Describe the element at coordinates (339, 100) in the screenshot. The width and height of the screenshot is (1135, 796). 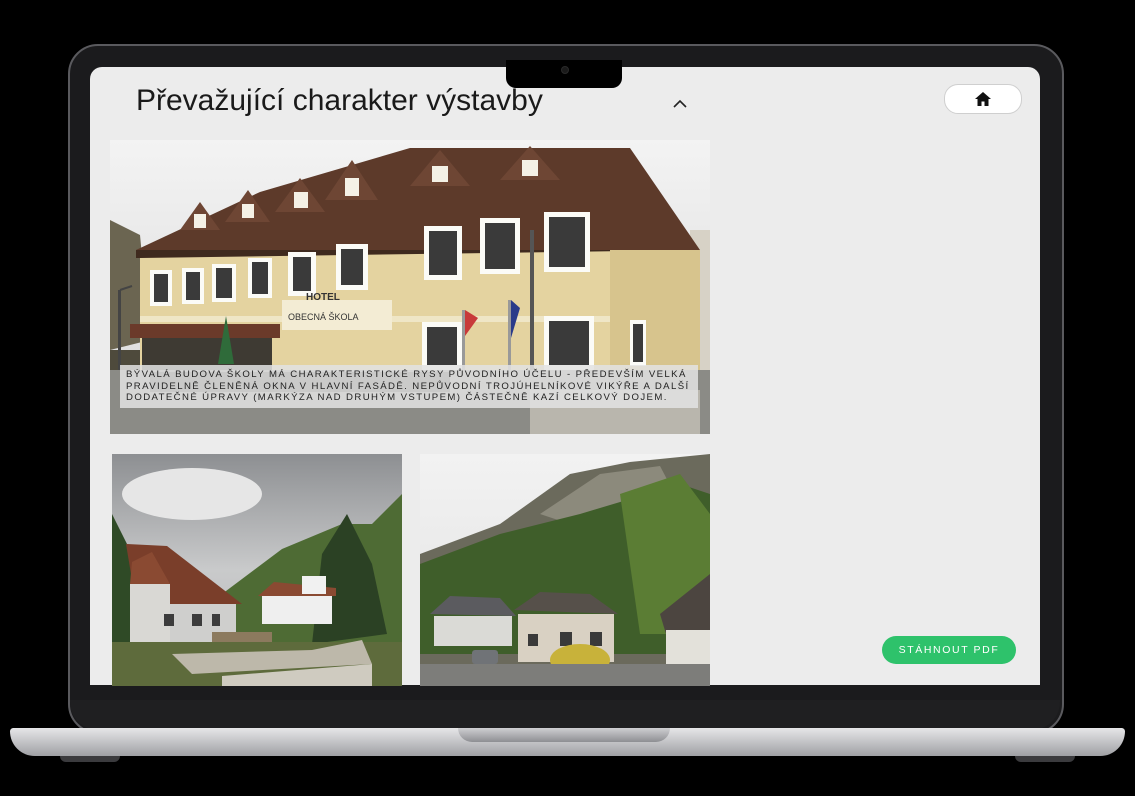
I see `page-title: Převažující charakter výstavby` at that location.